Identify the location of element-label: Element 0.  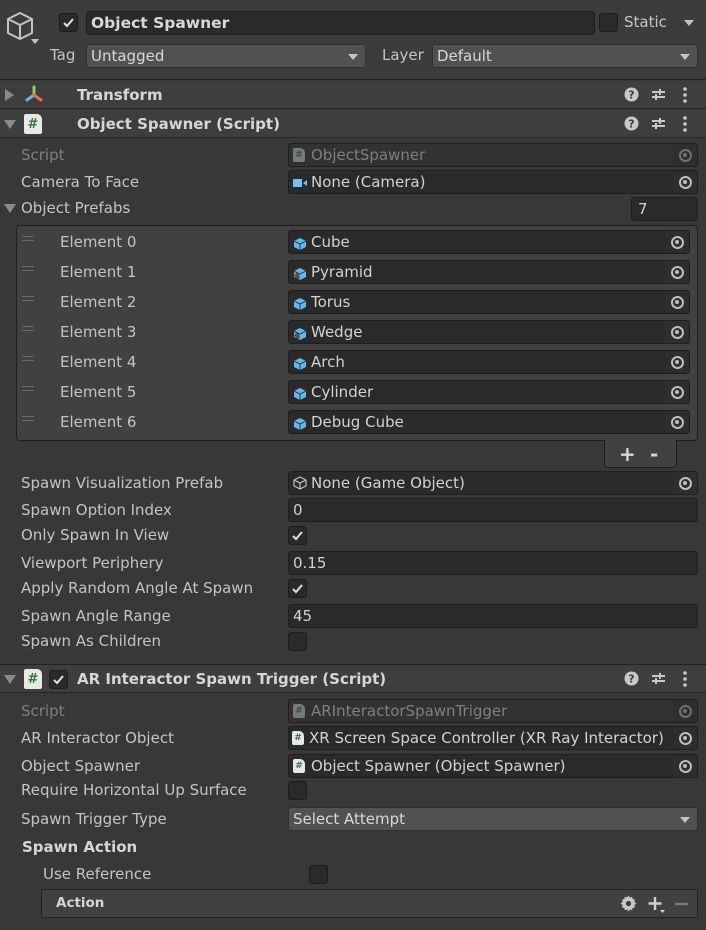
(98, 242).